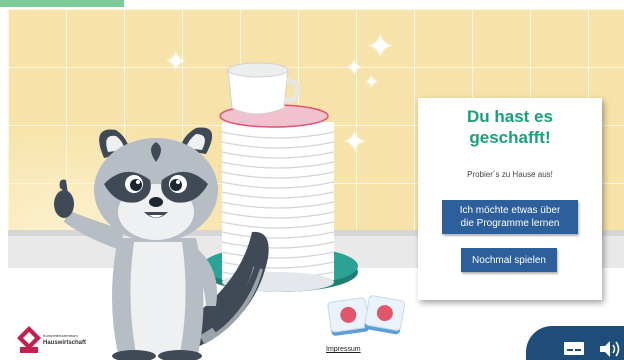  What do you see at coordinates (510, 137) in the screenshot?
I see `dialog-title-line2: geschafft!` at bounding box center [510, 137].